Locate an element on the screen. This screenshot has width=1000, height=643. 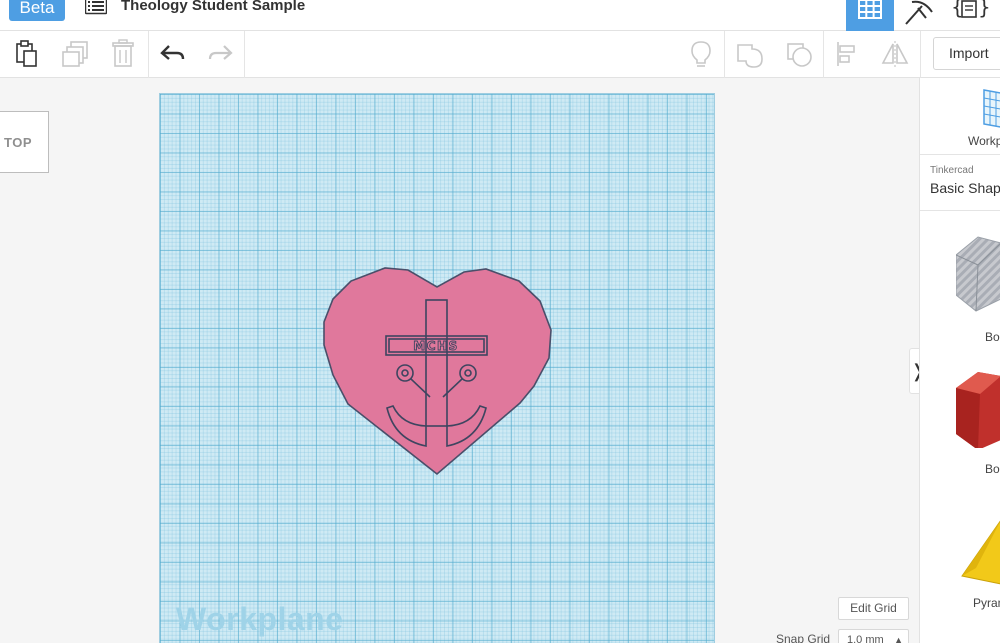
edit-grid-button: Edit Grid is located at coordinates (873, 608).